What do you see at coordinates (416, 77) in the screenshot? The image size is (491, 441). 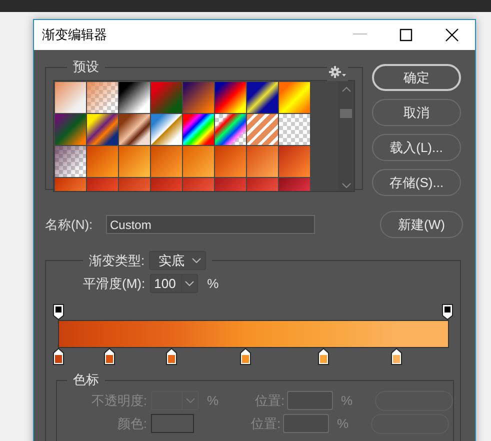 I see `dialog-button: 确定` at bounding box center [416, 77].